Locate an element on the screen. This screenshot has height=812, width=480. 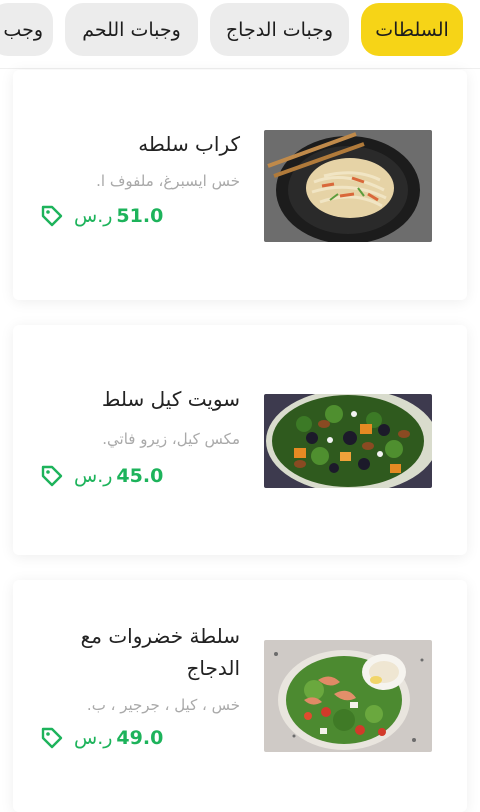
menu-item-price: 45.0ر.س is located at coordinates (119, 476).